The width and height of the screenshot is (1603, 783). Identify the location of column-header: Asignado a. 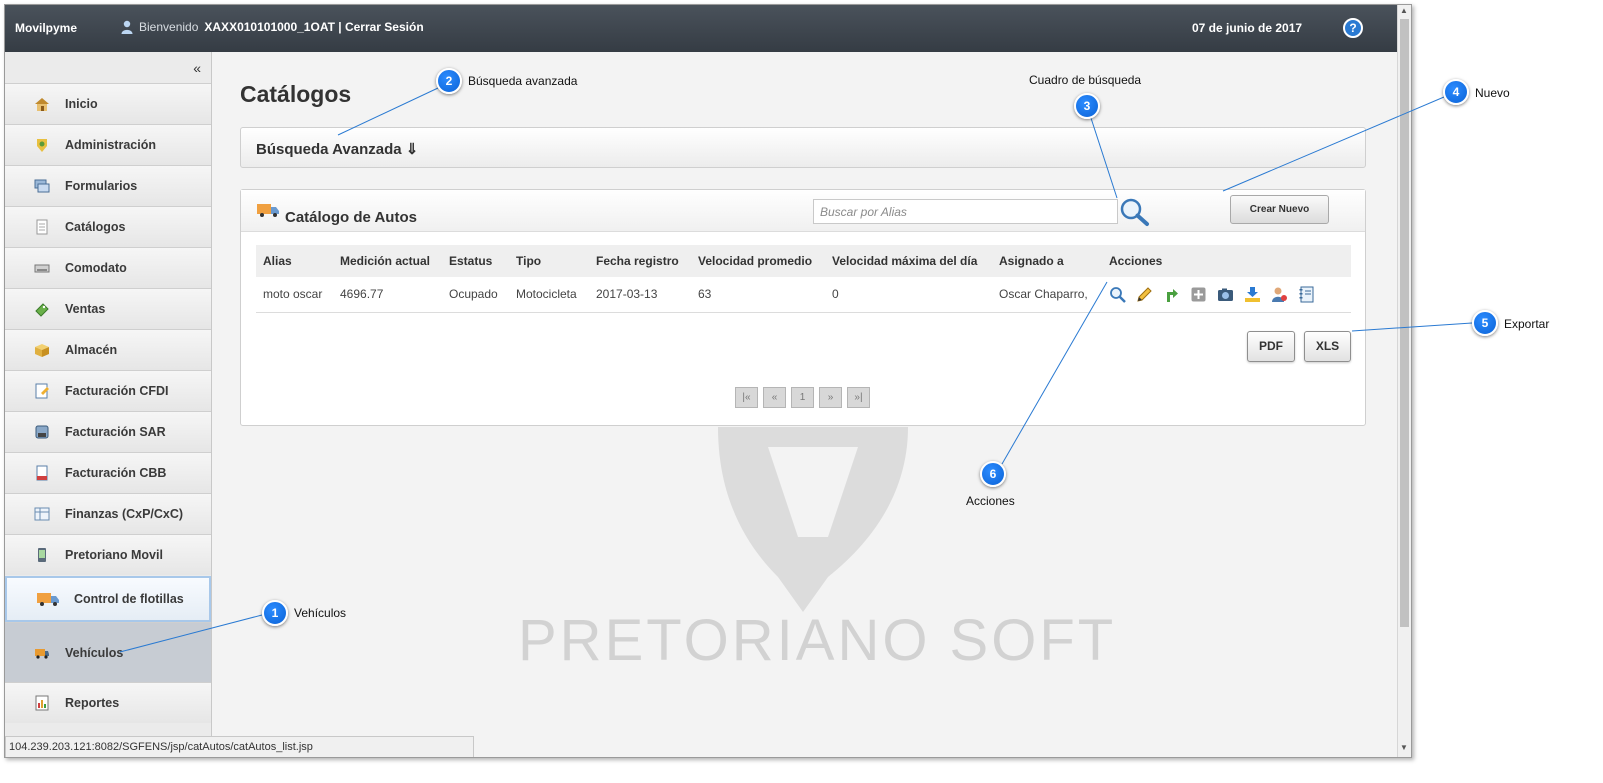
(1047, 261).